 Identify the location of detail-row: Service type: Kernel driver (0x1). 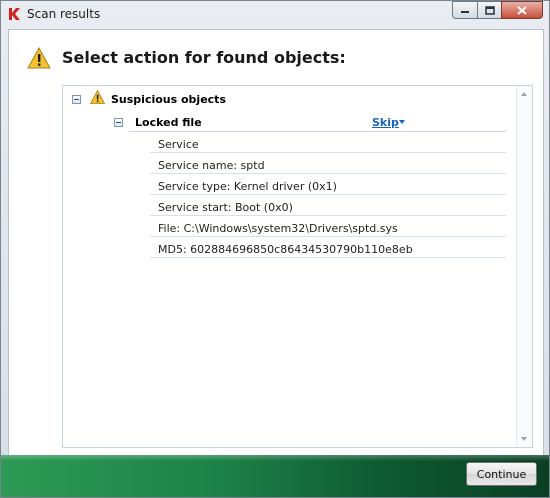
(328, 184).